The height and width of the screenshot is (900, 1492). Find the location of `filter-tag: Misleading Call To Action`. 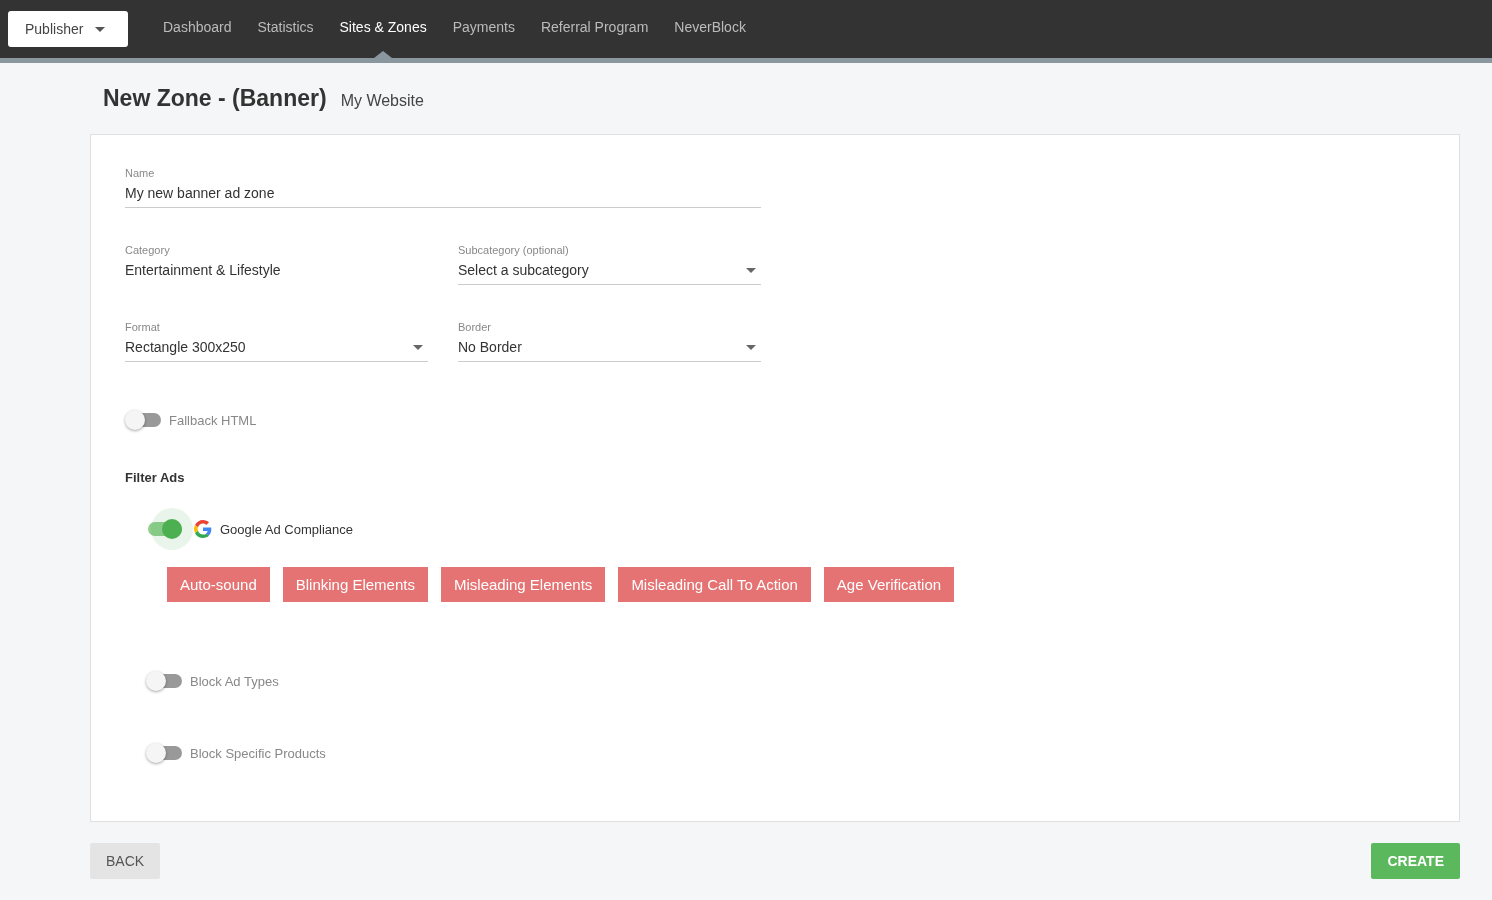

filter-tag: Misleading Call To Action is located at coordinates (714, 584).